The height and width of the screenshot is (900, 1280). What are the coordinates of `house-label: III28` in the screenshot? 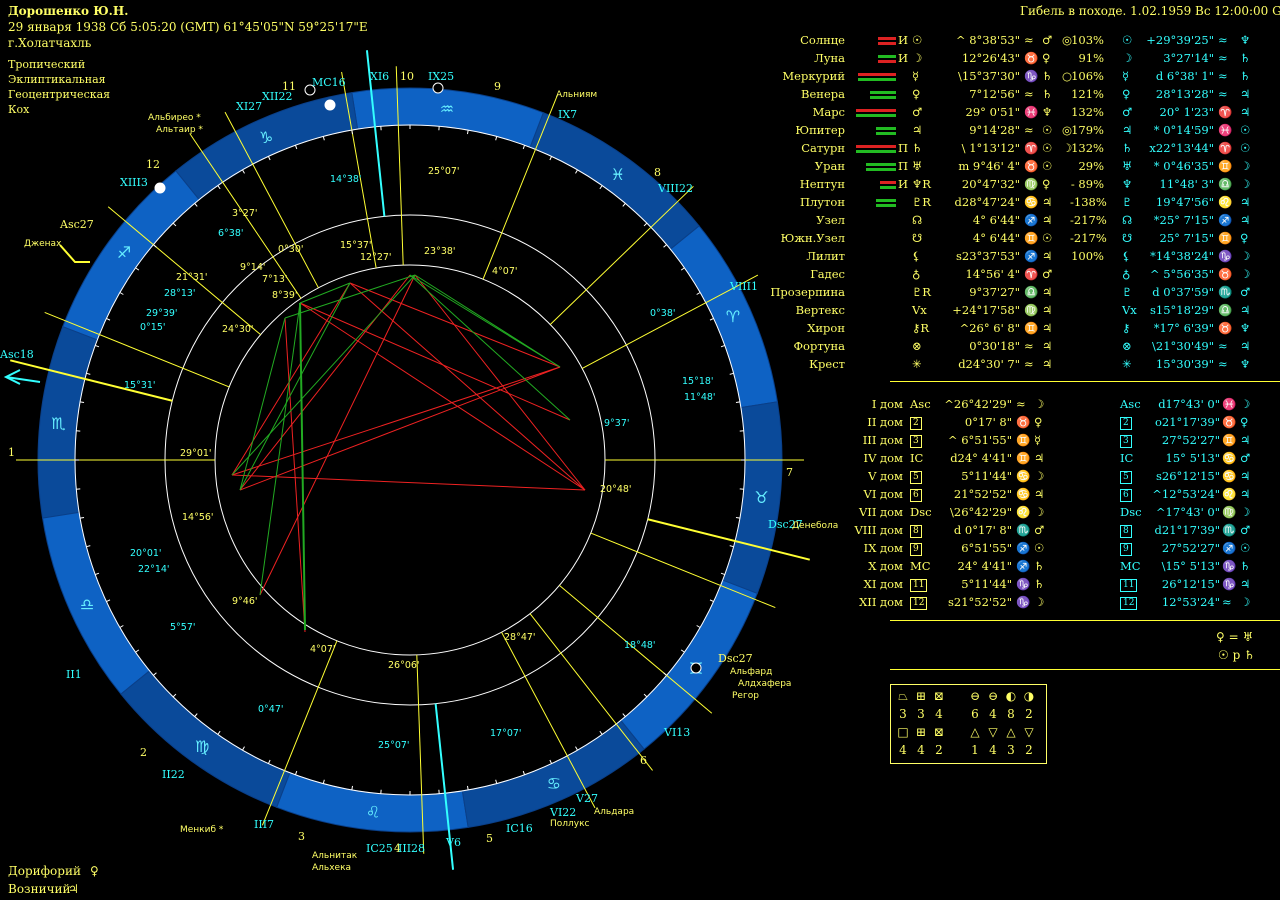 It's located at (411, 848).